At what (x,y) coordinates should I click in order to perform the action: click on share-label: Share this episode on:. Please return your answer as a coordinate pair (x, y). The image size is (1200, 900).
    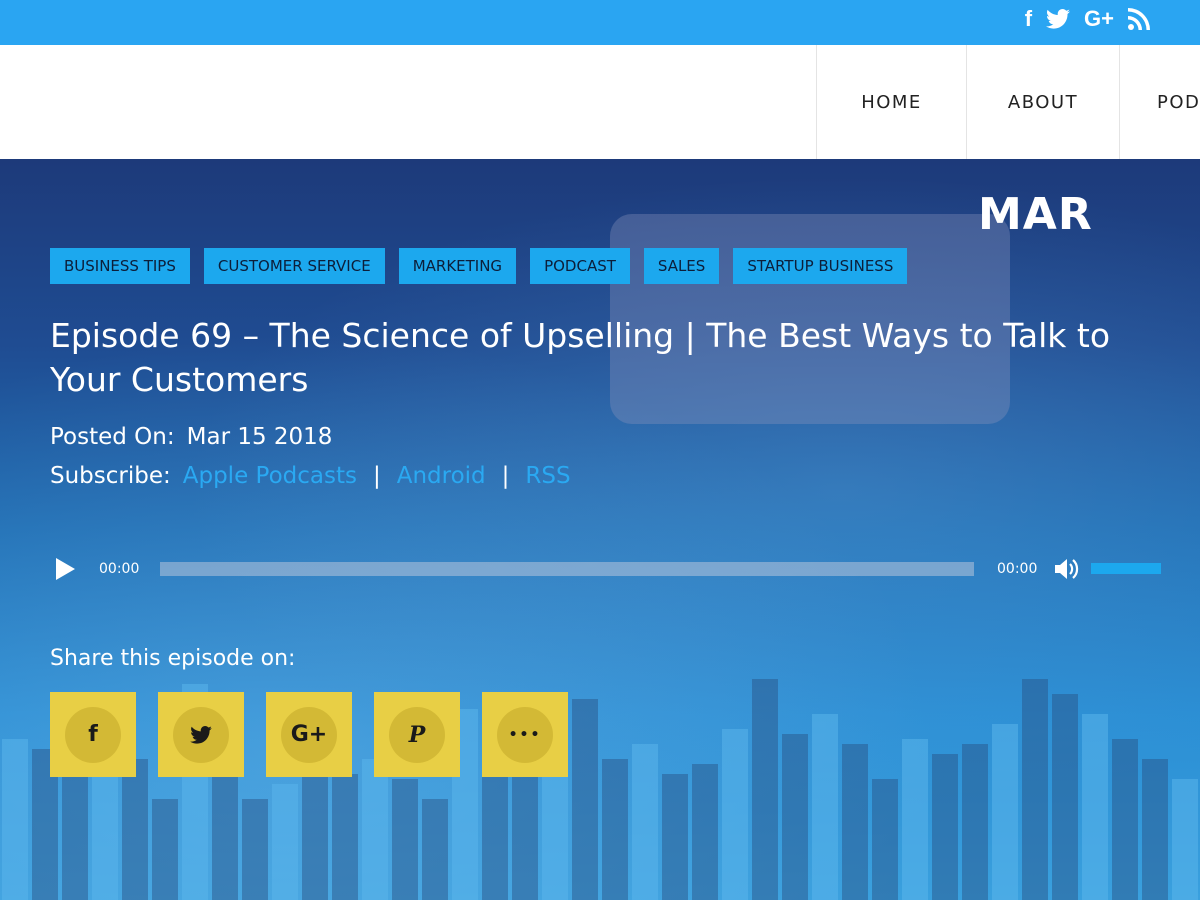
    Looking at the image, I should click on (173, 658).